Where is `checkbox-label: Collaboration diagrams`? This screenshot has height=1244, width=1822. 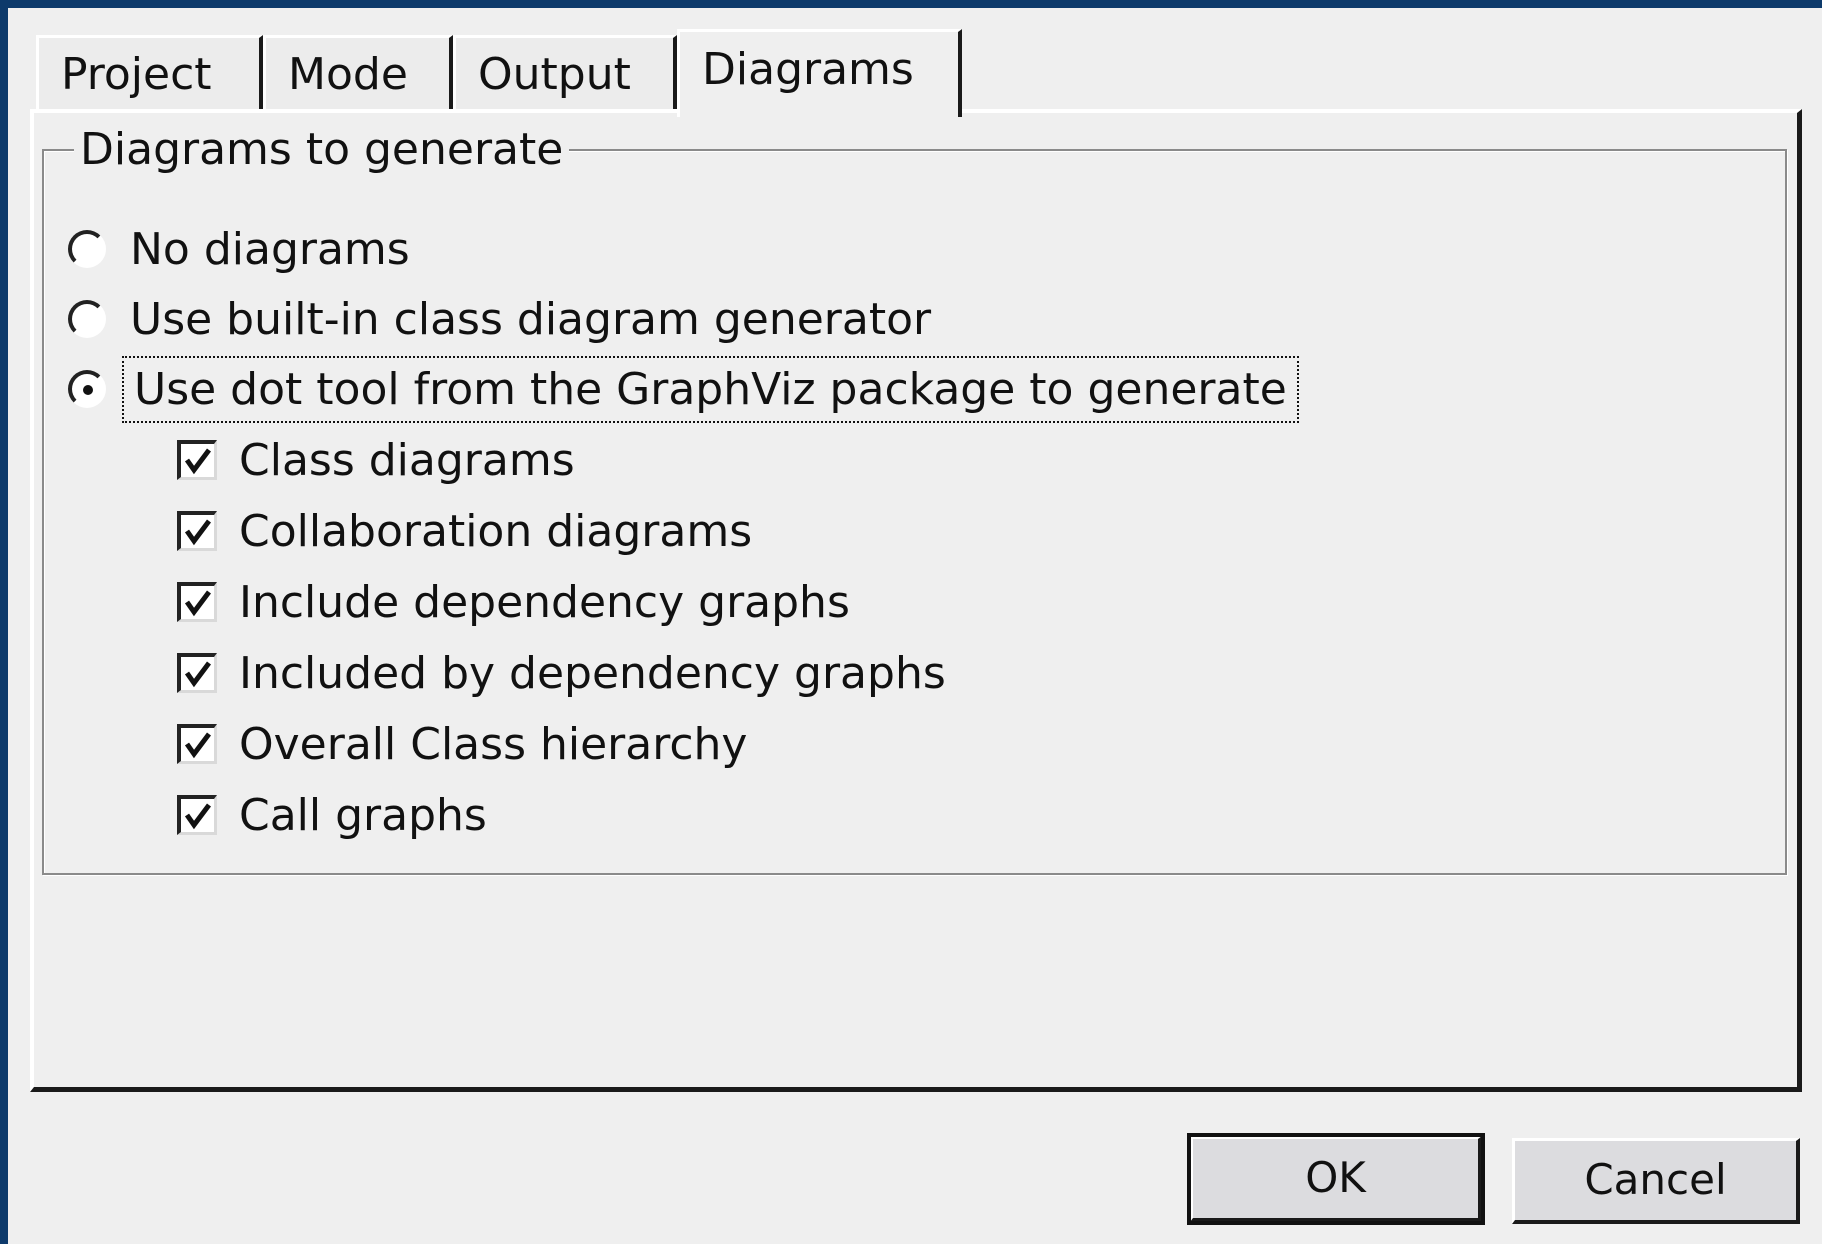 checkbox-label: Collaboration diagrams is located at coordinates (496, 531).